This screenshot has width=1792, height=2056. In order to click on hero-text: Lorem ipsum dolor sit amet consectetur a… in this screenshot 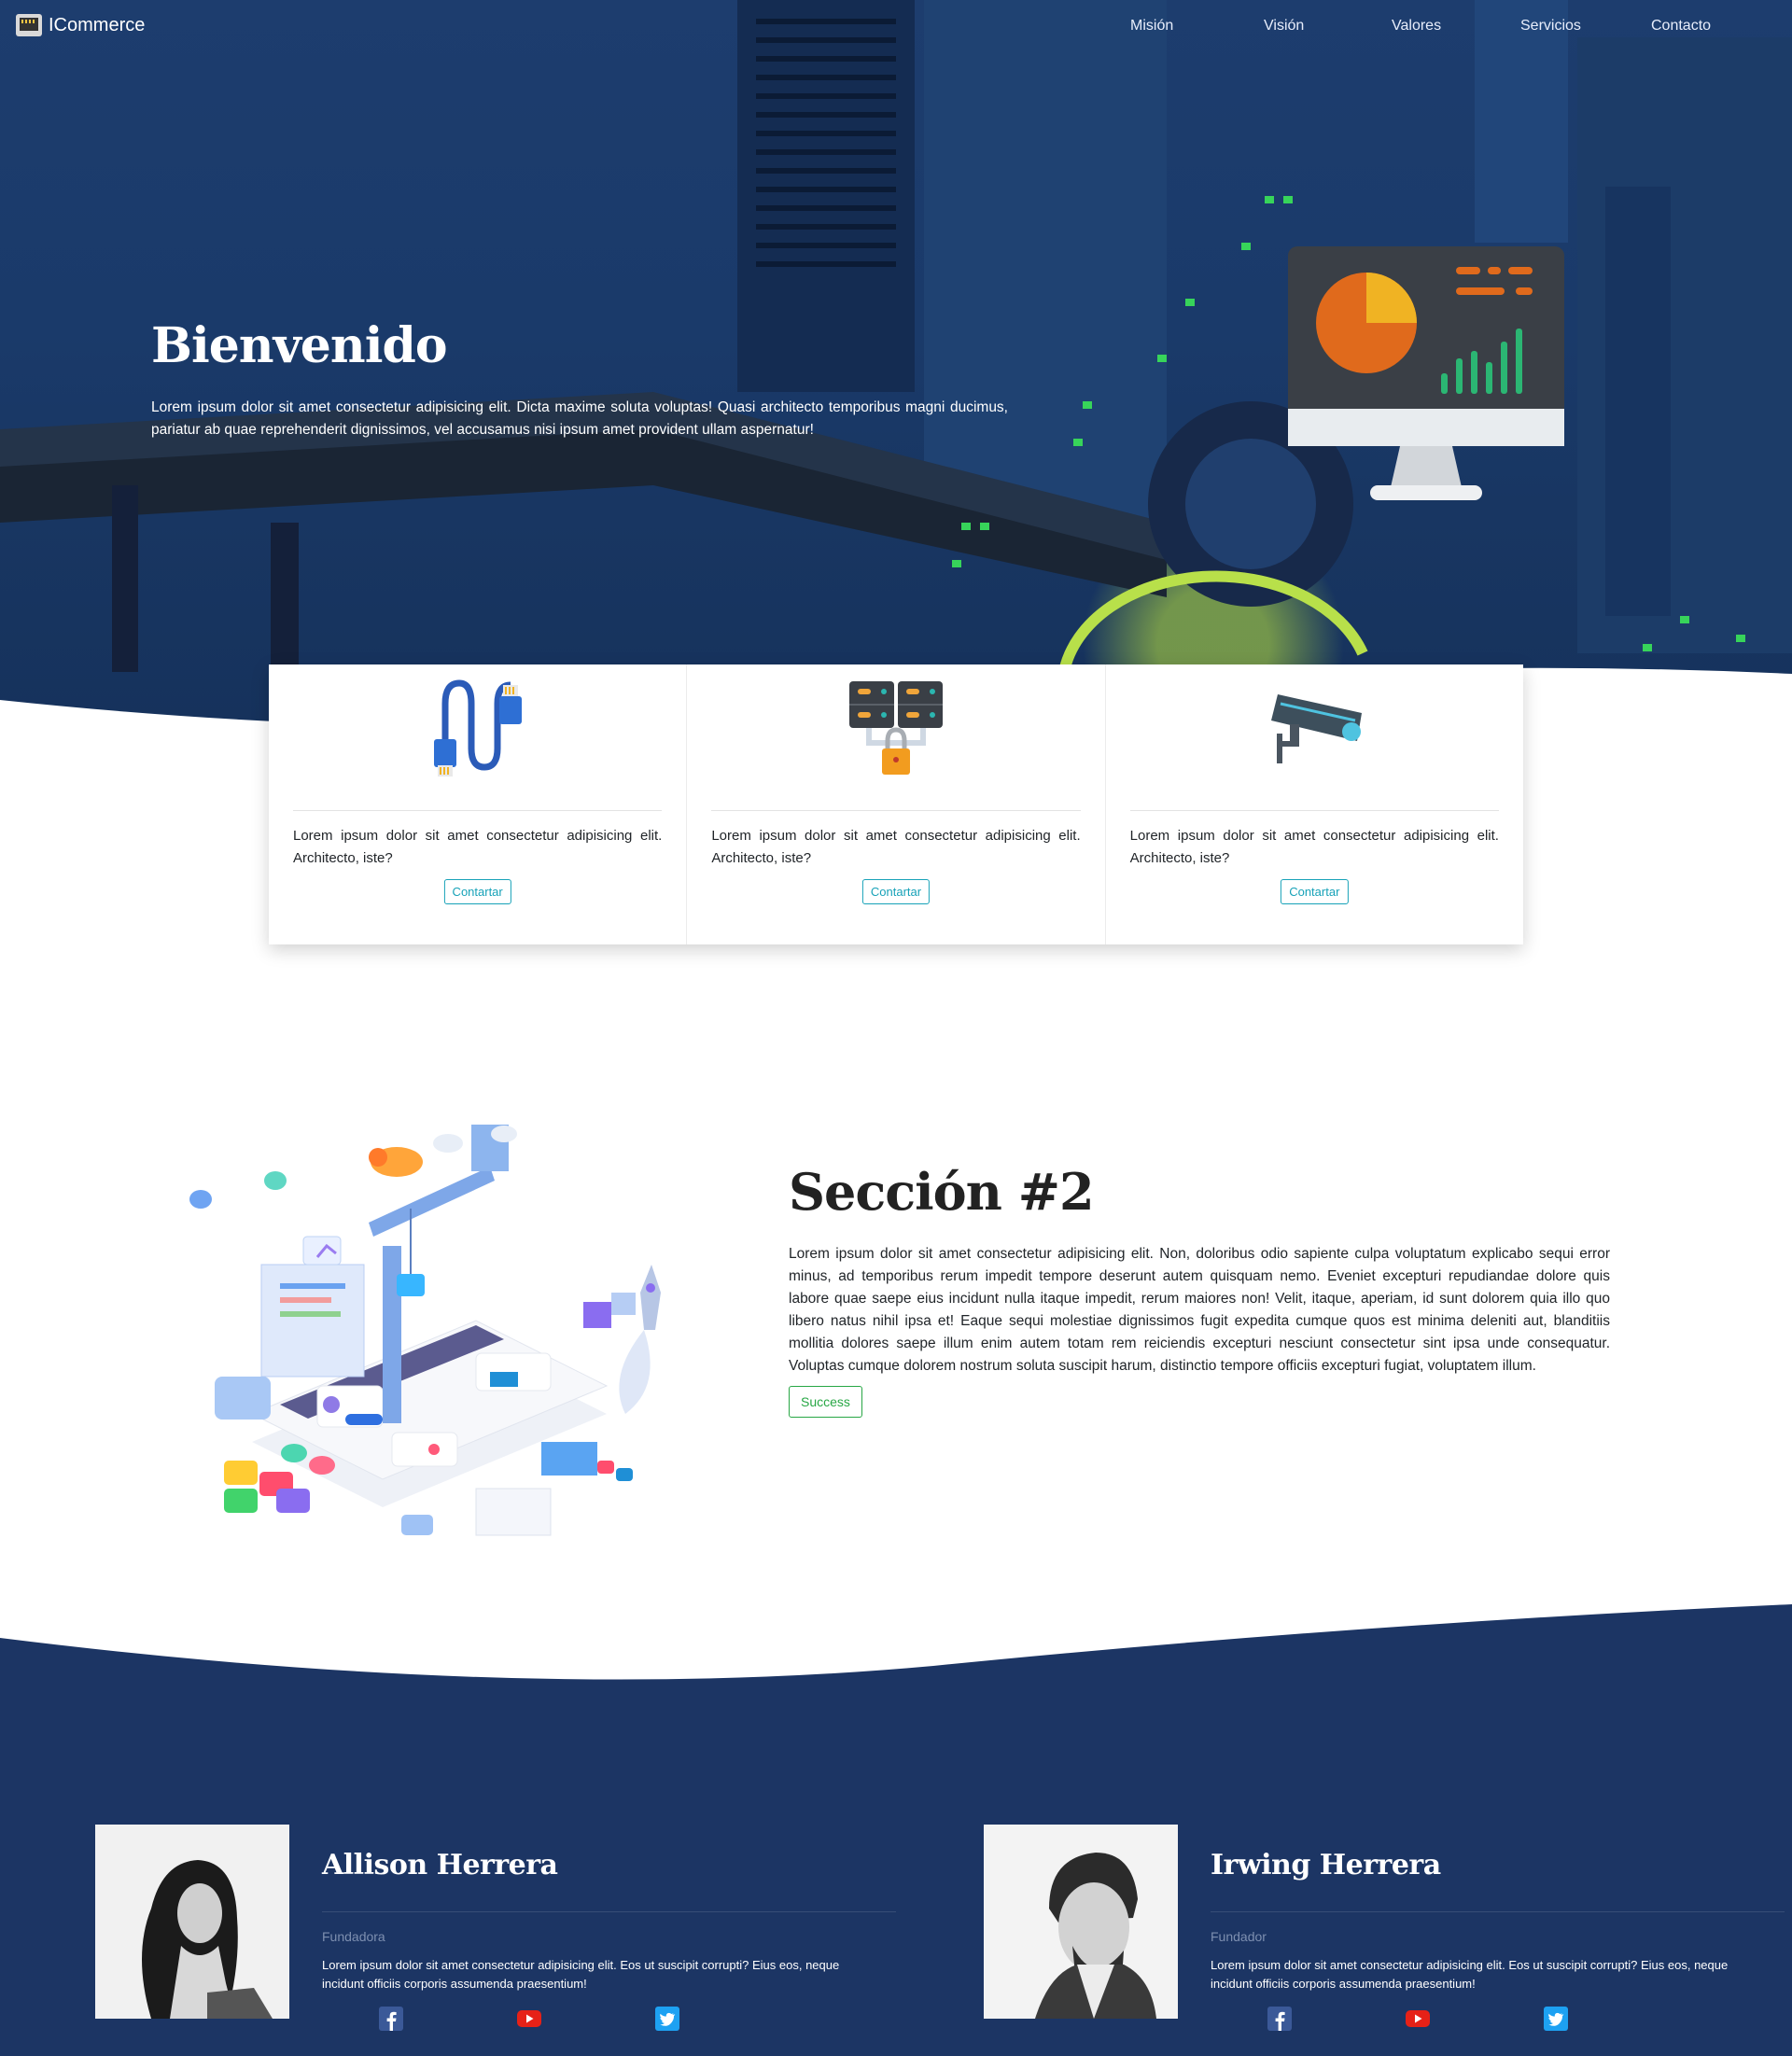, I will do `click(579, 418)`.